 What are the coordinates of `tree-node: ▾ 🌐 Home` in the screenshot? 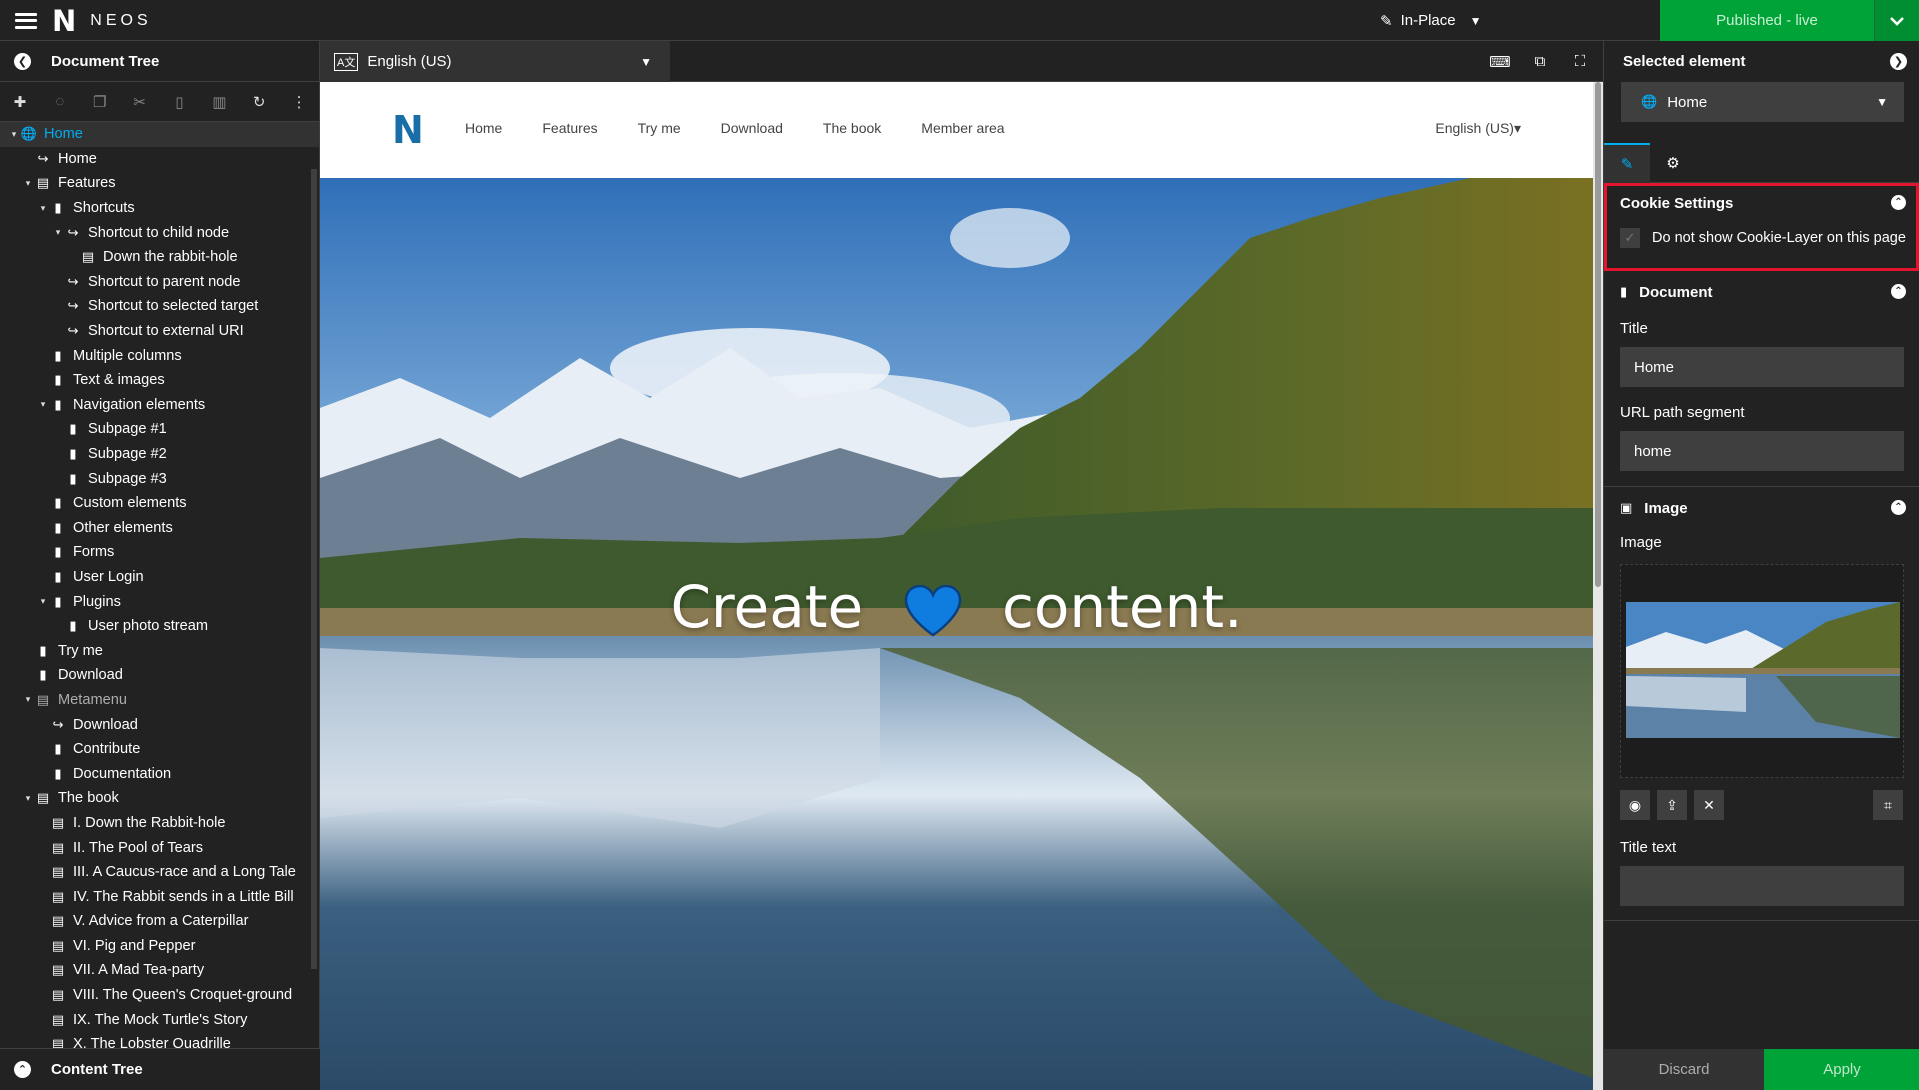 It's located at (159, 134).